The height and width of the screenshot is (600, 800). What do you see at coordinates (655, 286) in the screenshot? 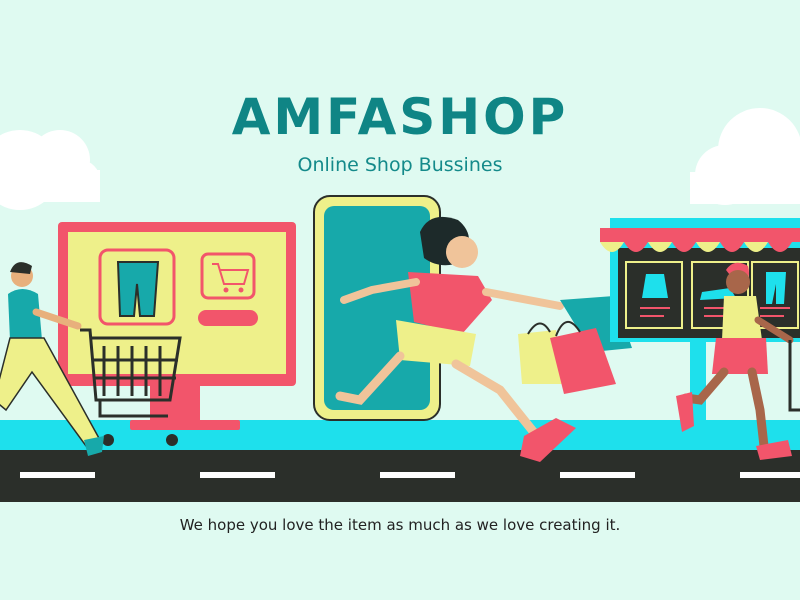
I see `tank-top-icon` at bounding box center [655, 286].